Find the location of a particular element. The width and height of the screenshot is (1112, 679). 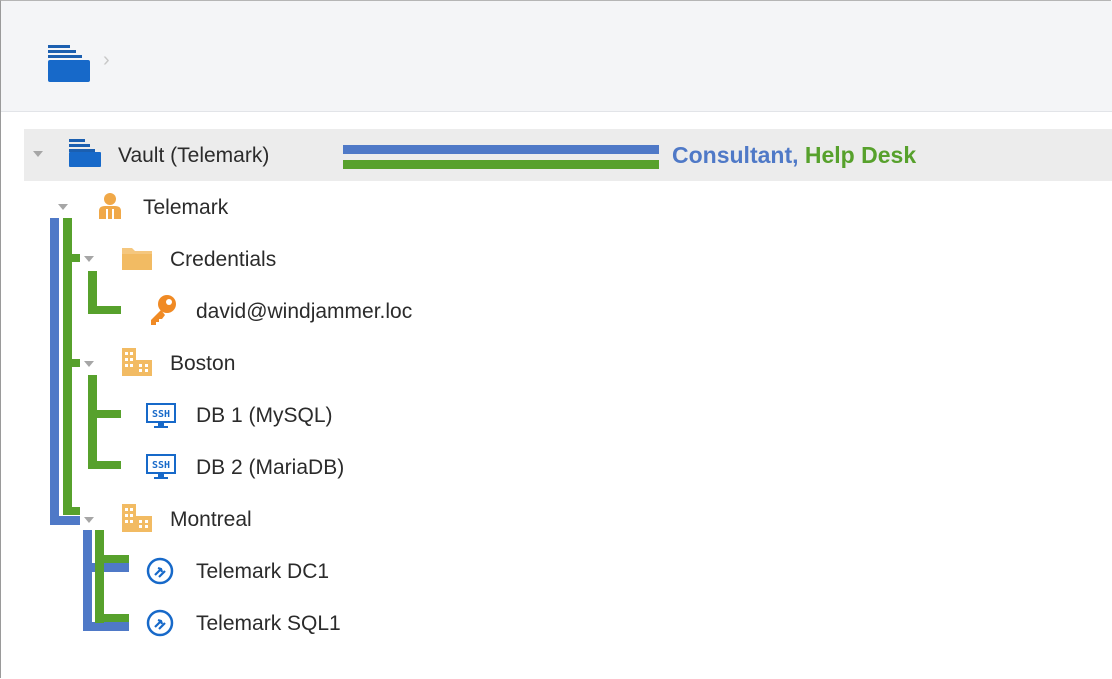

tree-label-db1: DB 1 (MySQL) is located at coordinates (264, 416).